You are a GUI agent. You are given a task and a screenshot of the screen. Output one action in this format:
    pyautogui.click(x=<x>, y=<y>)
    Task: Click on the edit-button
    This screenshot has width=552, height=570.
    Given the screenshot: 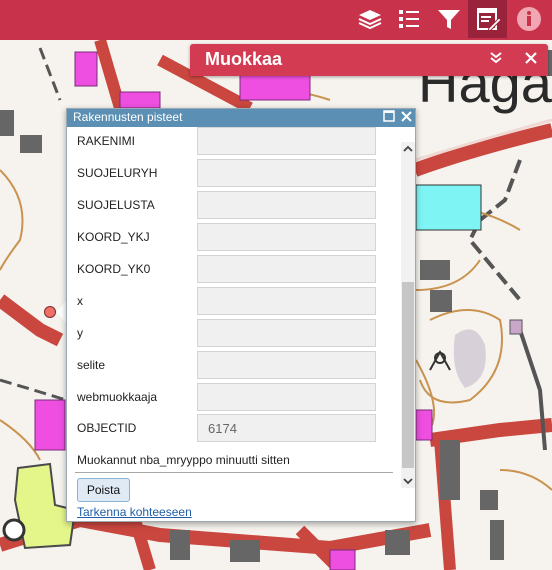 What is the action you would take?
    pyautogui.click(x=487, y=19)
    